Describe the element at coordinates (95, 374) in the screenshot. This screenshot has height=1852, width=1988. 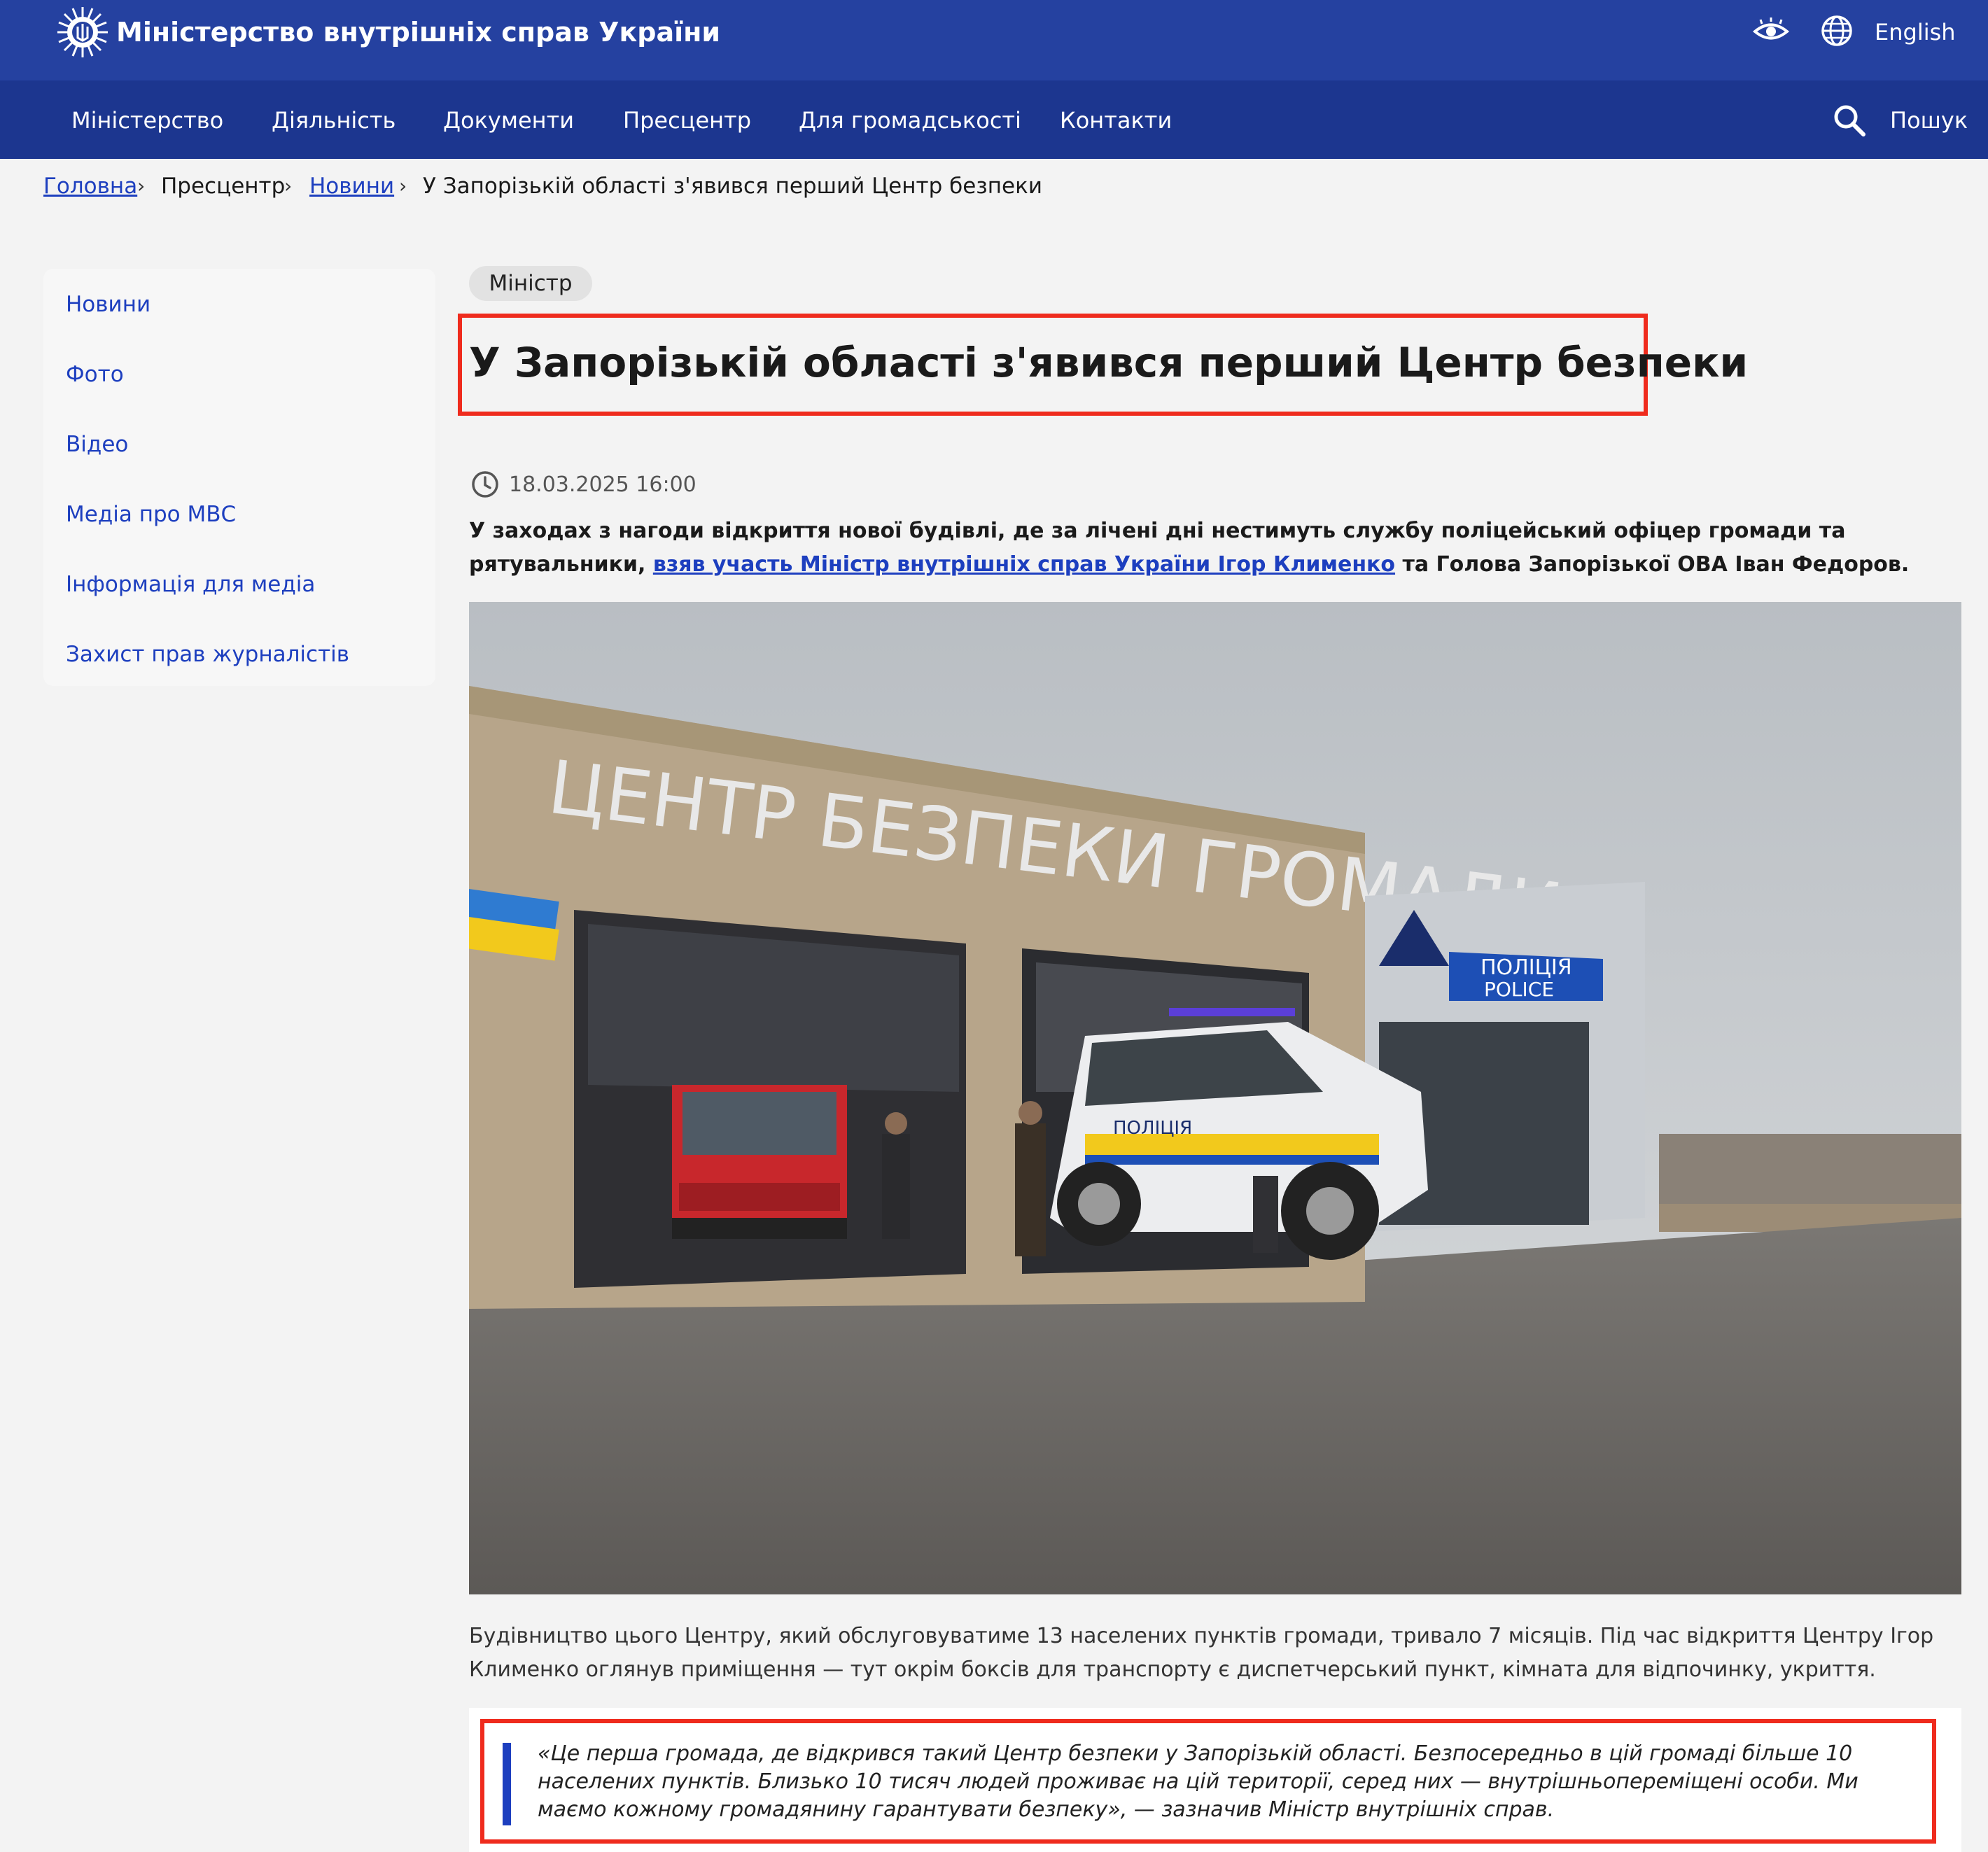
I see `sidebar-item-photo: Фото` at that location.